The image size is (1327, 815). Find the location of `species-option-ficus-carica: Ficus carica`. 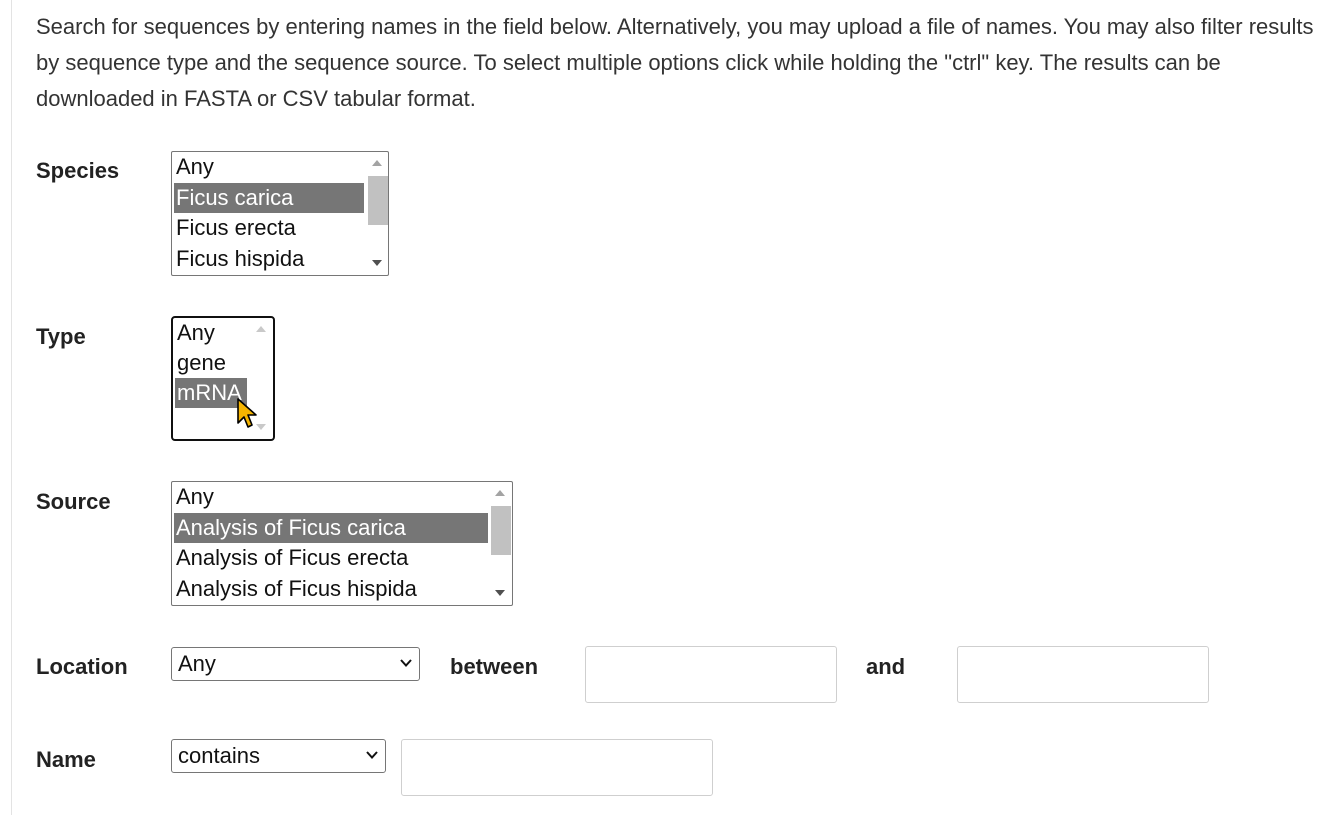

species-option-ficus-carica: Ficus carica is located at coordinates (269, 198).